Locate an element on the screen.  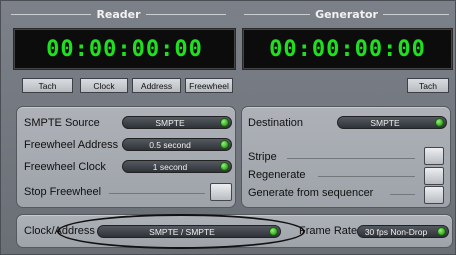
reader-section-header: Reader is located at coordinates (118, 14).